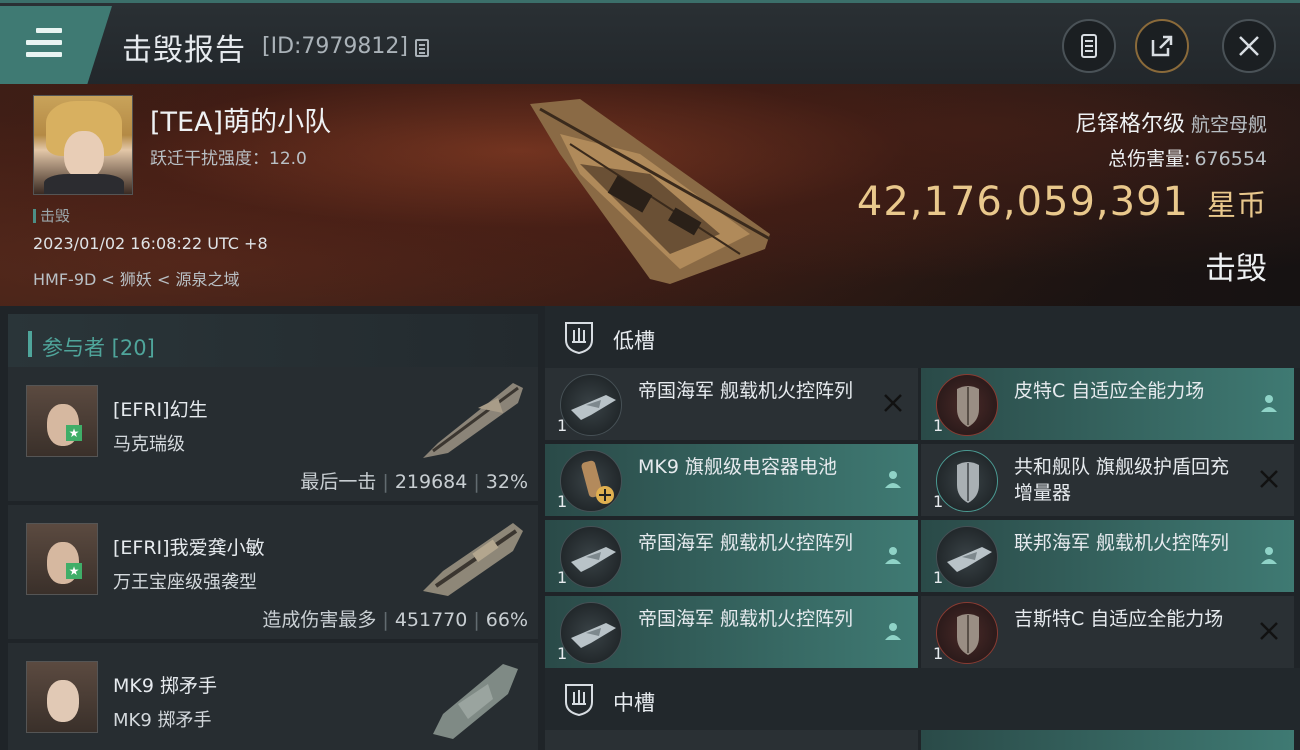 The height and width of the screenshot is (750, 1300). What do you see at coordinates (922, 699) in the screenshot?
I see `mid-slot-header: 中槽` at bounding box center [922, 699].